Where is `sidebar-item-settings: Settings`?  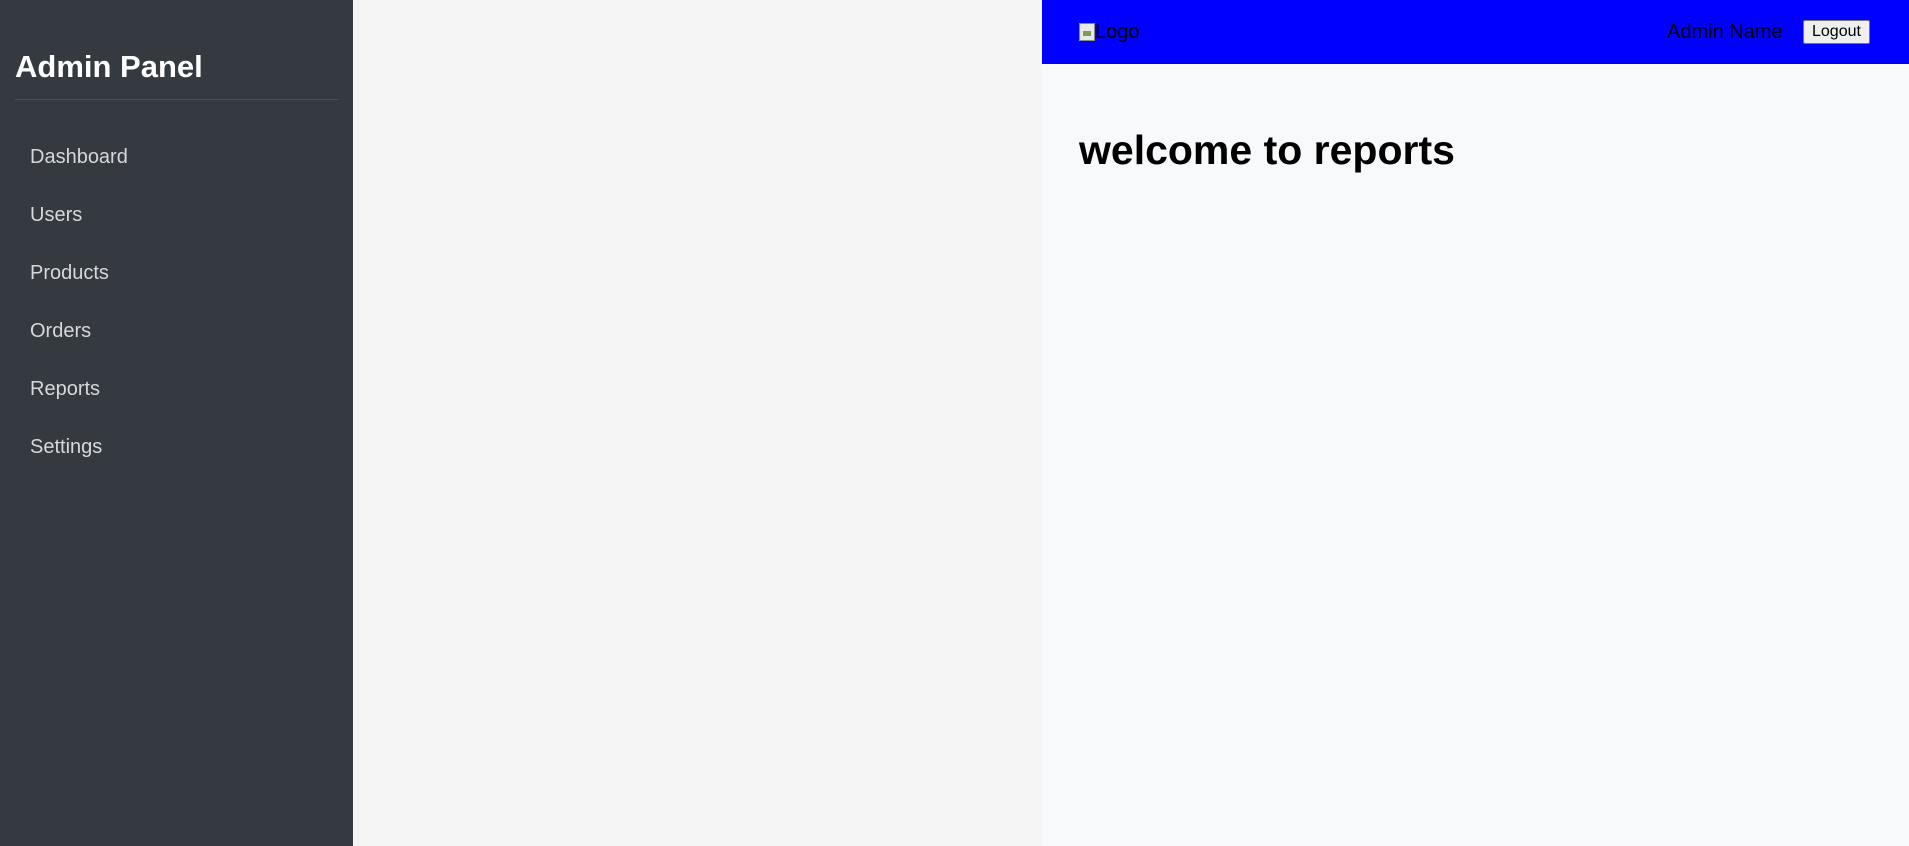
sidebar-item-settings: Settings is located at coordinates (176, 454).